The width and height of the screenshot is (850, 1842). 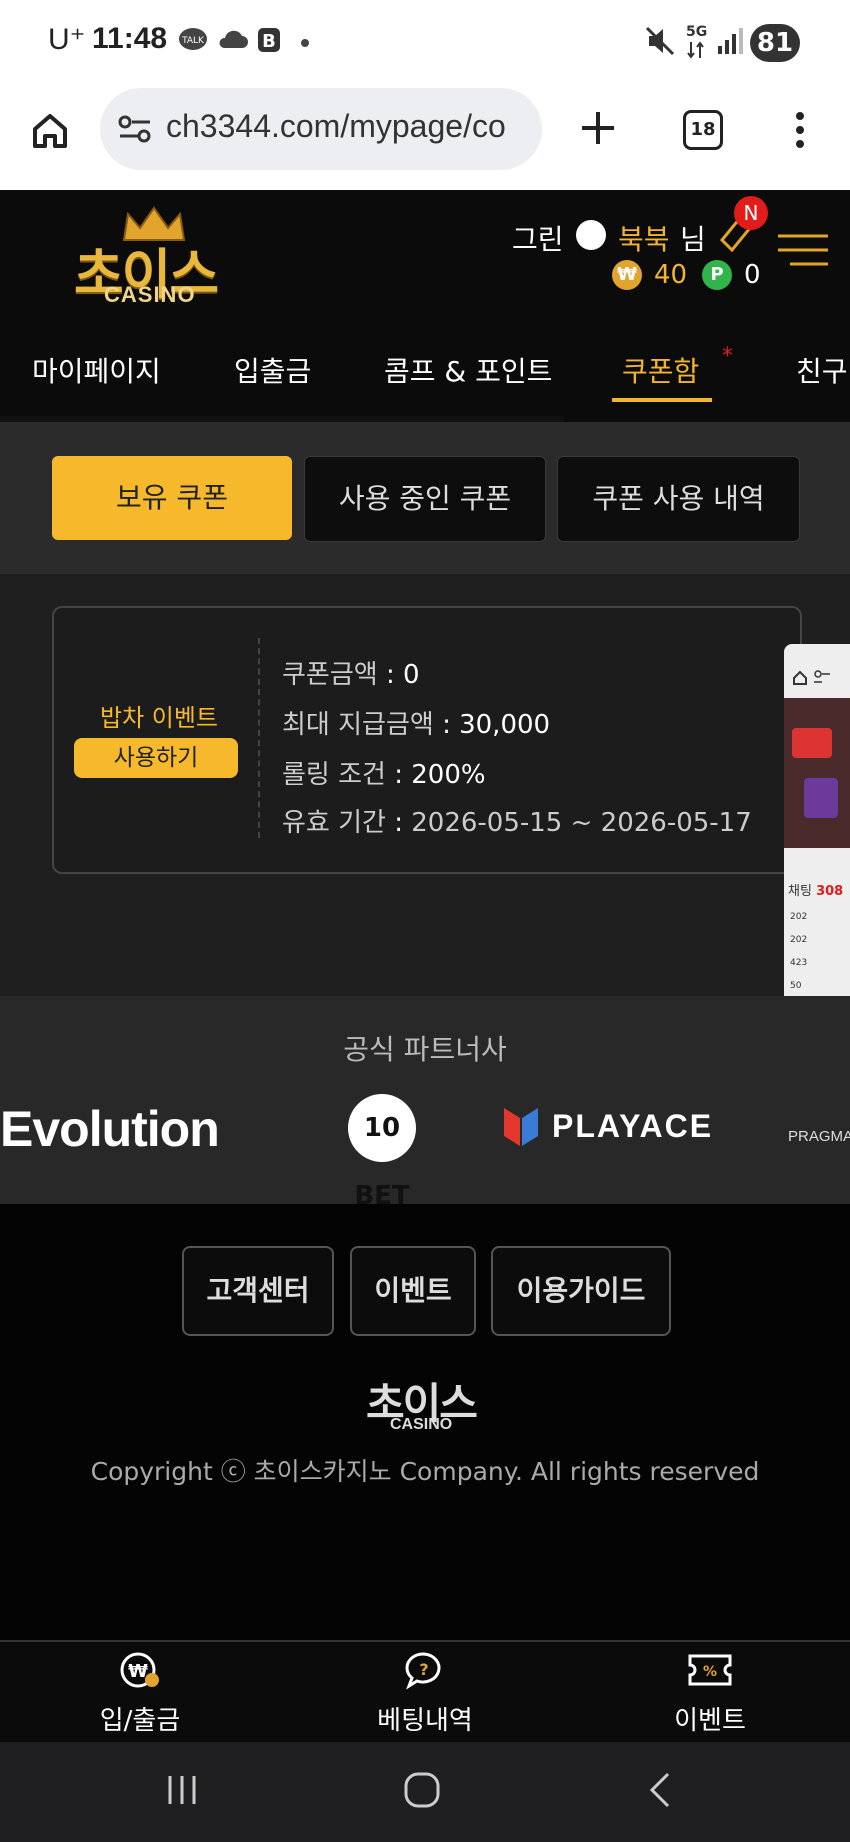 What do you see at coordinates (448, 775) in the screenshot?
I see `coupon-rolling-value: 200%` at bounding box center [448, 775].